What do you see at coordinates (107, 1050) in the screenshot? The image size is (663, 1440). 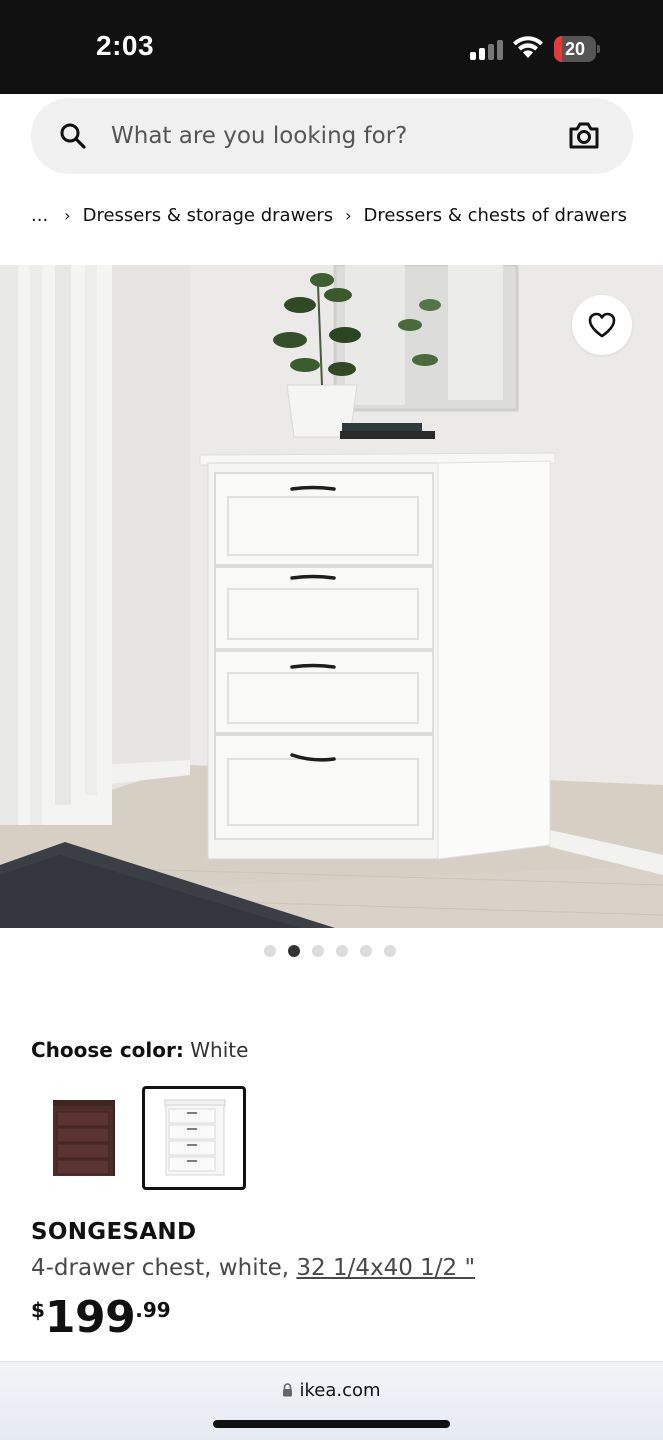 I see `choose-color-label: Choose color:` at bounding box center [107, 1050].